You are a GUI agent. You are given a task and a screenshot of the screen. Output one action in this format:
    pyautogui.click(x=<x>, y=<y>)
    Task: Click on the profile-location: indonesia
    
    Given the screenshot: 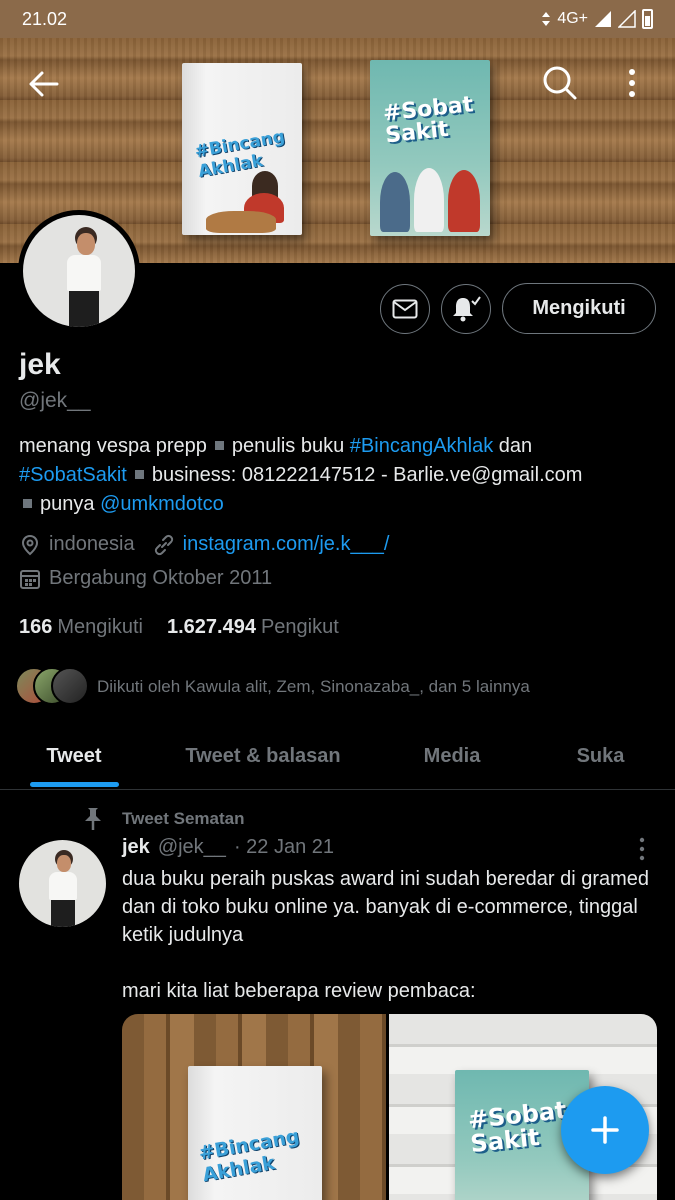 What is the action you would take?
    pyautogui.click(x=92, y=544)
    